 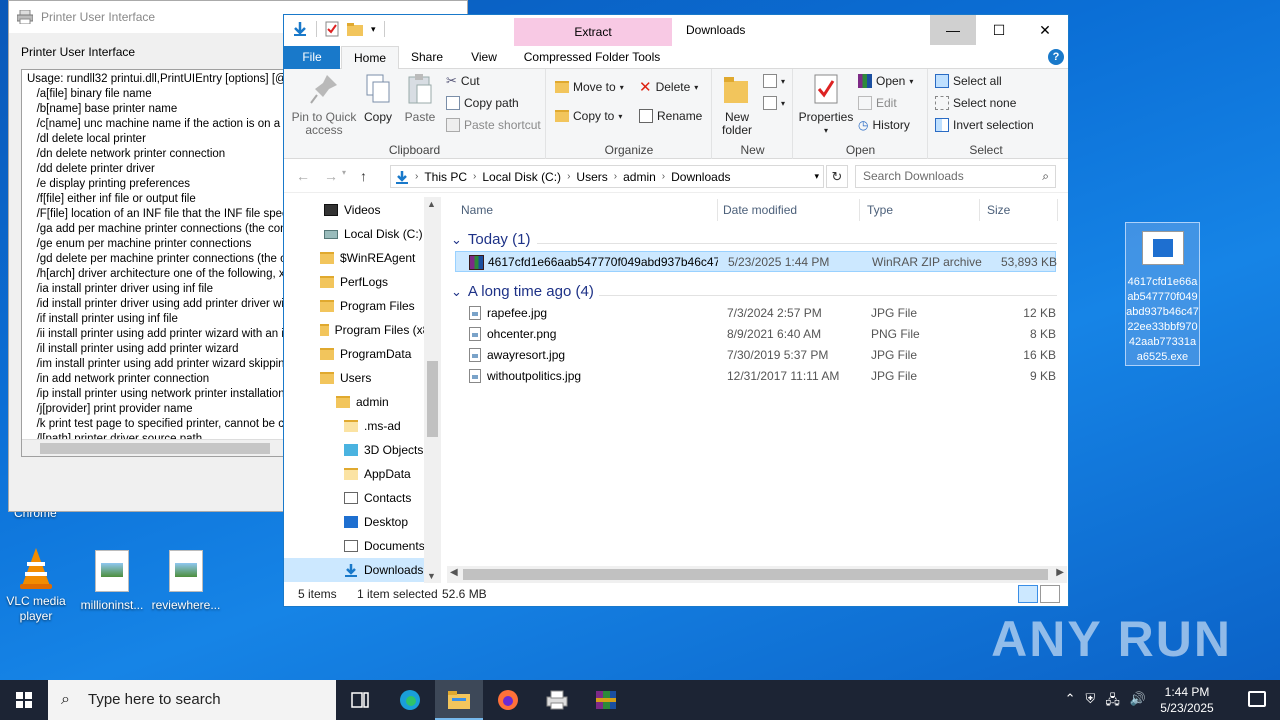 What do you see at coordinates (606, 700) in the screenshot?
I see `winrar-taskbar-button` at bounding box center [606, 700].